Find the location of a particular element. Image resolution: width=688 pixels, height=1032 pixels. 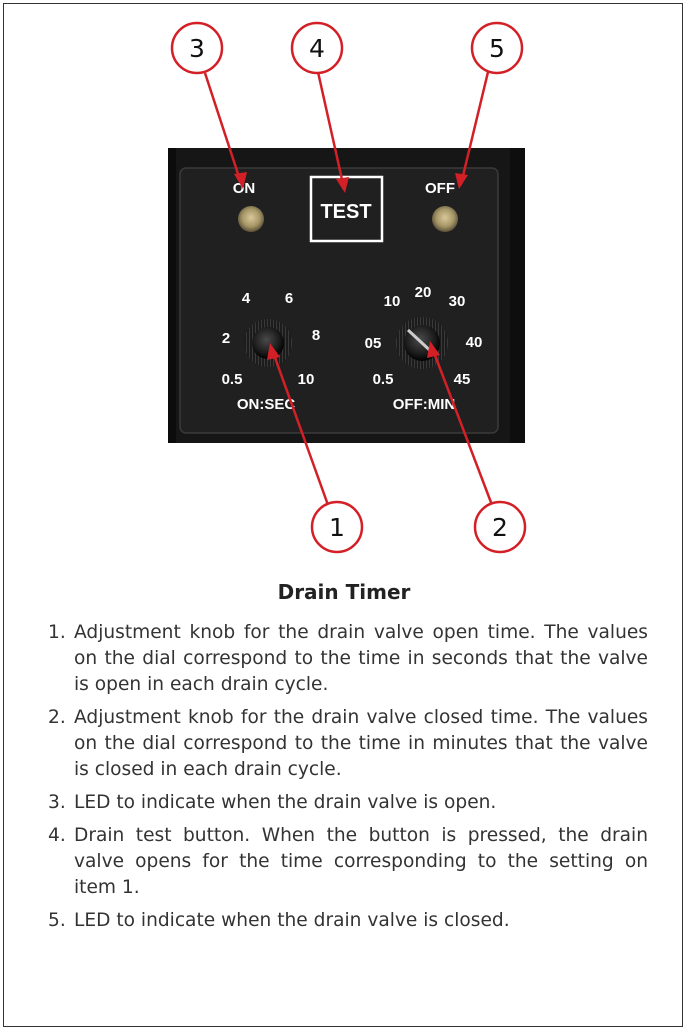

off-led is located at coordinates (445, 219).